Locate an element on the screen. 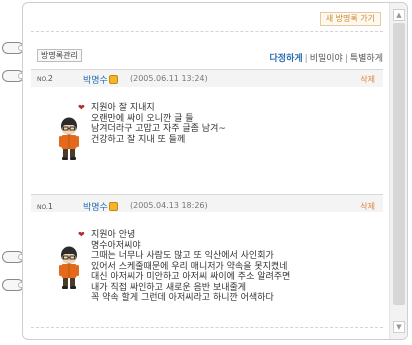 This screenshot has height=345, width=412. vertical-scrollbar: ▲ ▼ is located at coordinates (398, 171).